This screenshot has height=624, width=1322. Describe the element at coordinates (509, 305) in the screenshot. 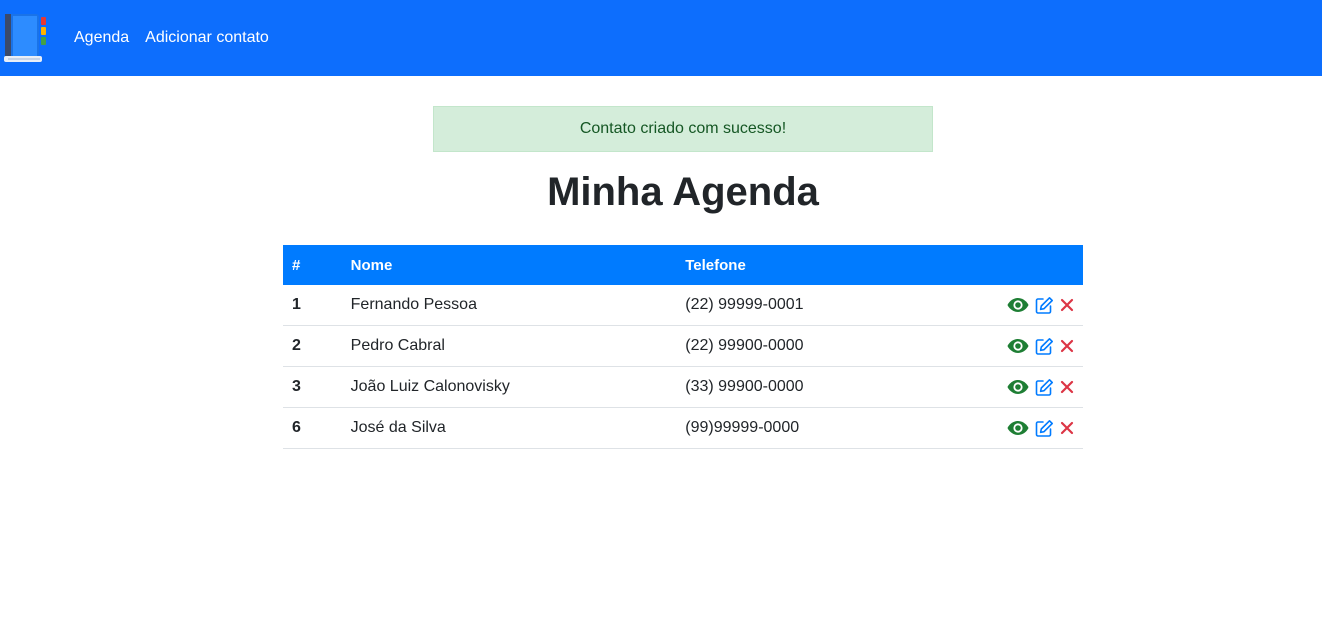

I see `row-name: Fernando Pessoa` at that location.